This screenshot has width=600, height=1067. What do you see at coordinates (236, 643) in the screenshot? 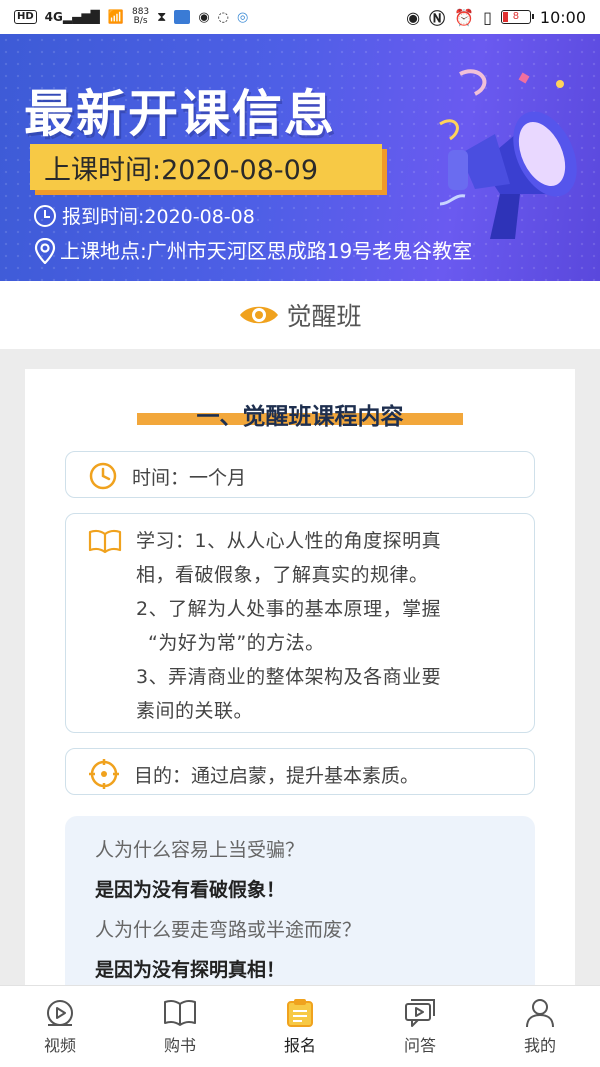
I see `study-line: “为好为常”的方法。` at bounding box center [236, 643].